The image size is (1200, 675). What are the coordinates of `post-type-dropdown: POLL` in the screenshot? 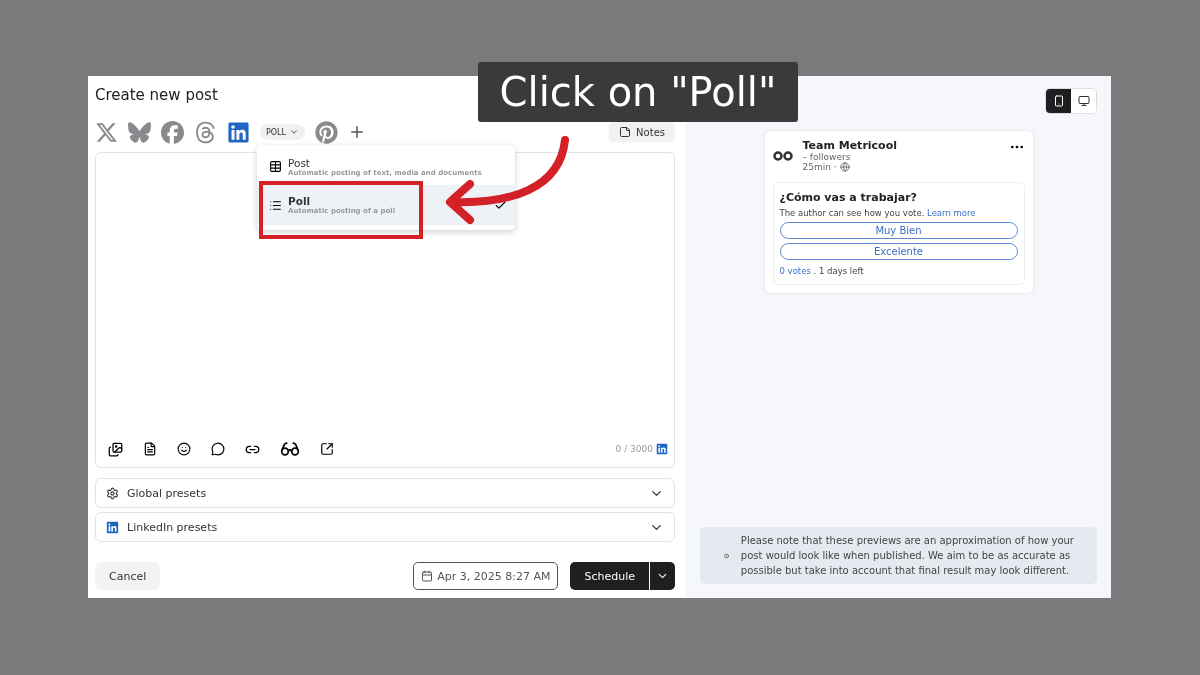 It's located at (283, 132).